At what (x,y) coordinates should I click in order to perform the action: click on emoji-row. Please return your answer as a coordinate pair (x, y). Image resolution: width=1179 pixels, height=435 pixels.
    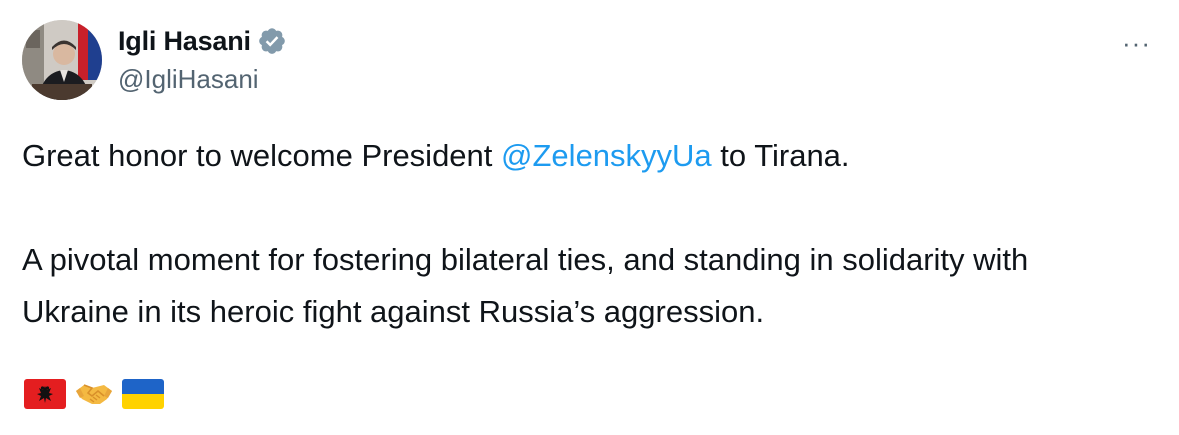
    Looking at the image, I should click on (94, 394).